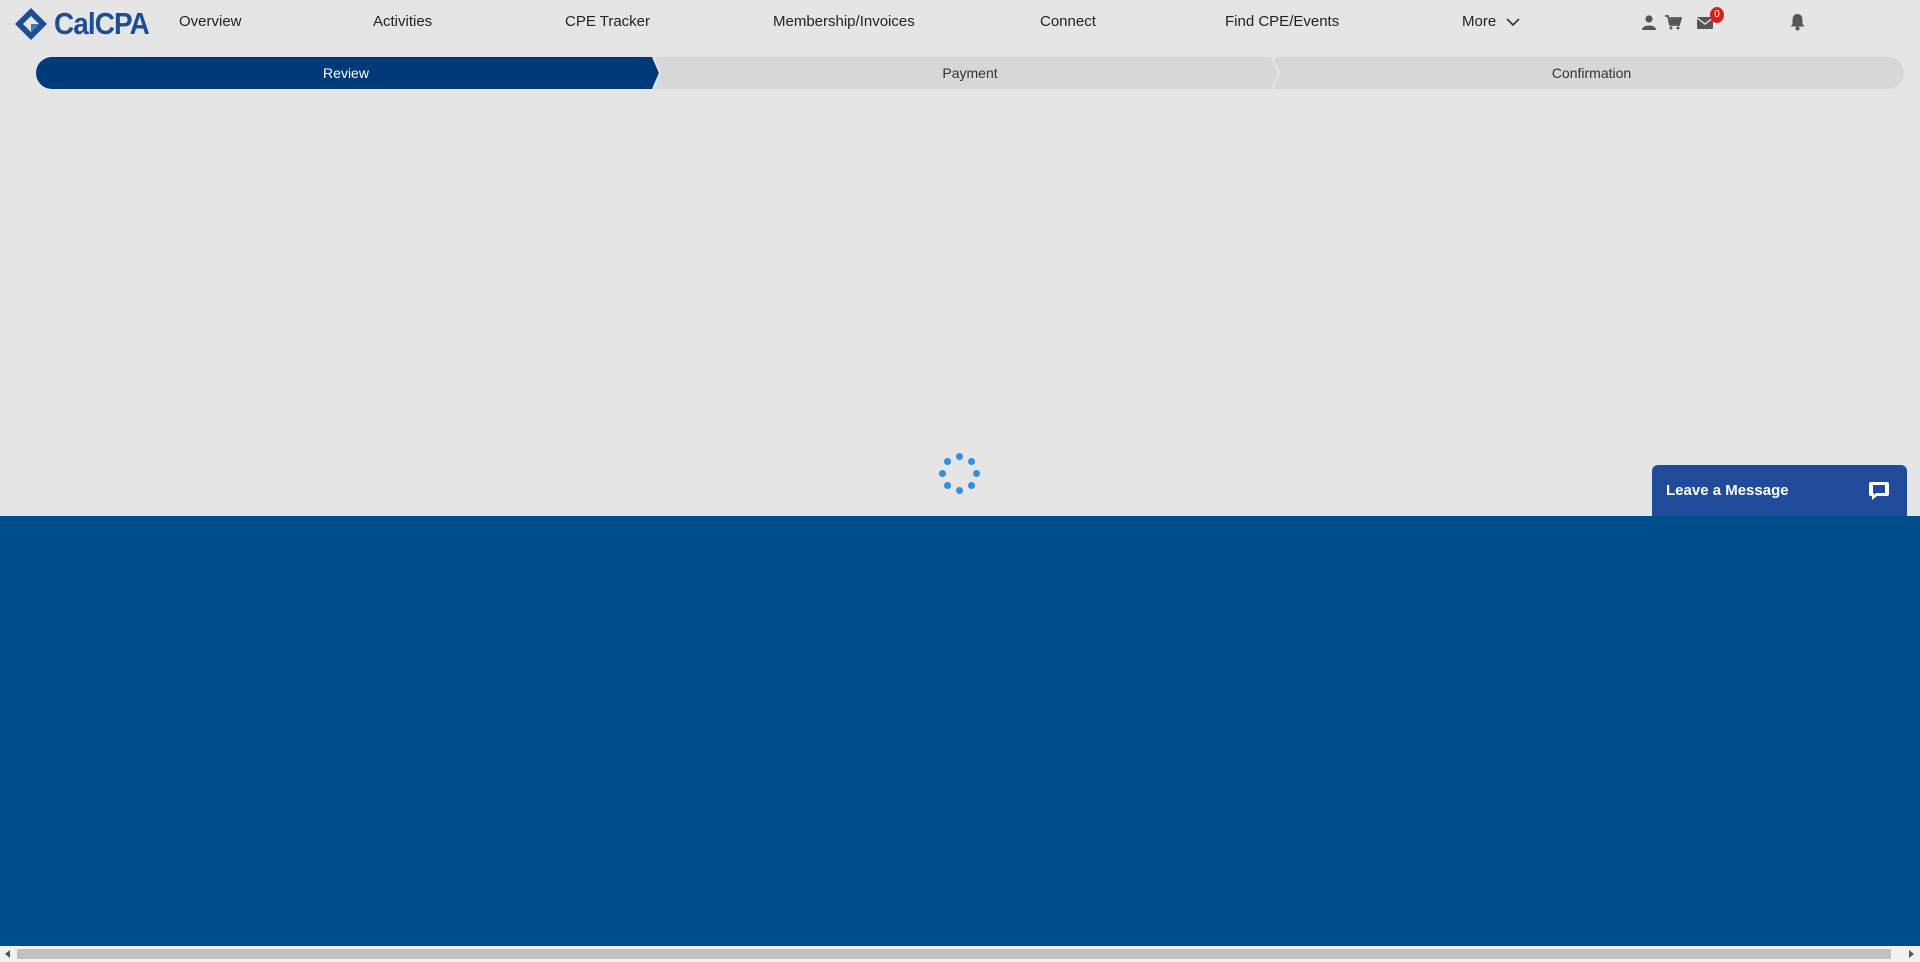  I want to click on scroll-left-icon, so click(7, 954).